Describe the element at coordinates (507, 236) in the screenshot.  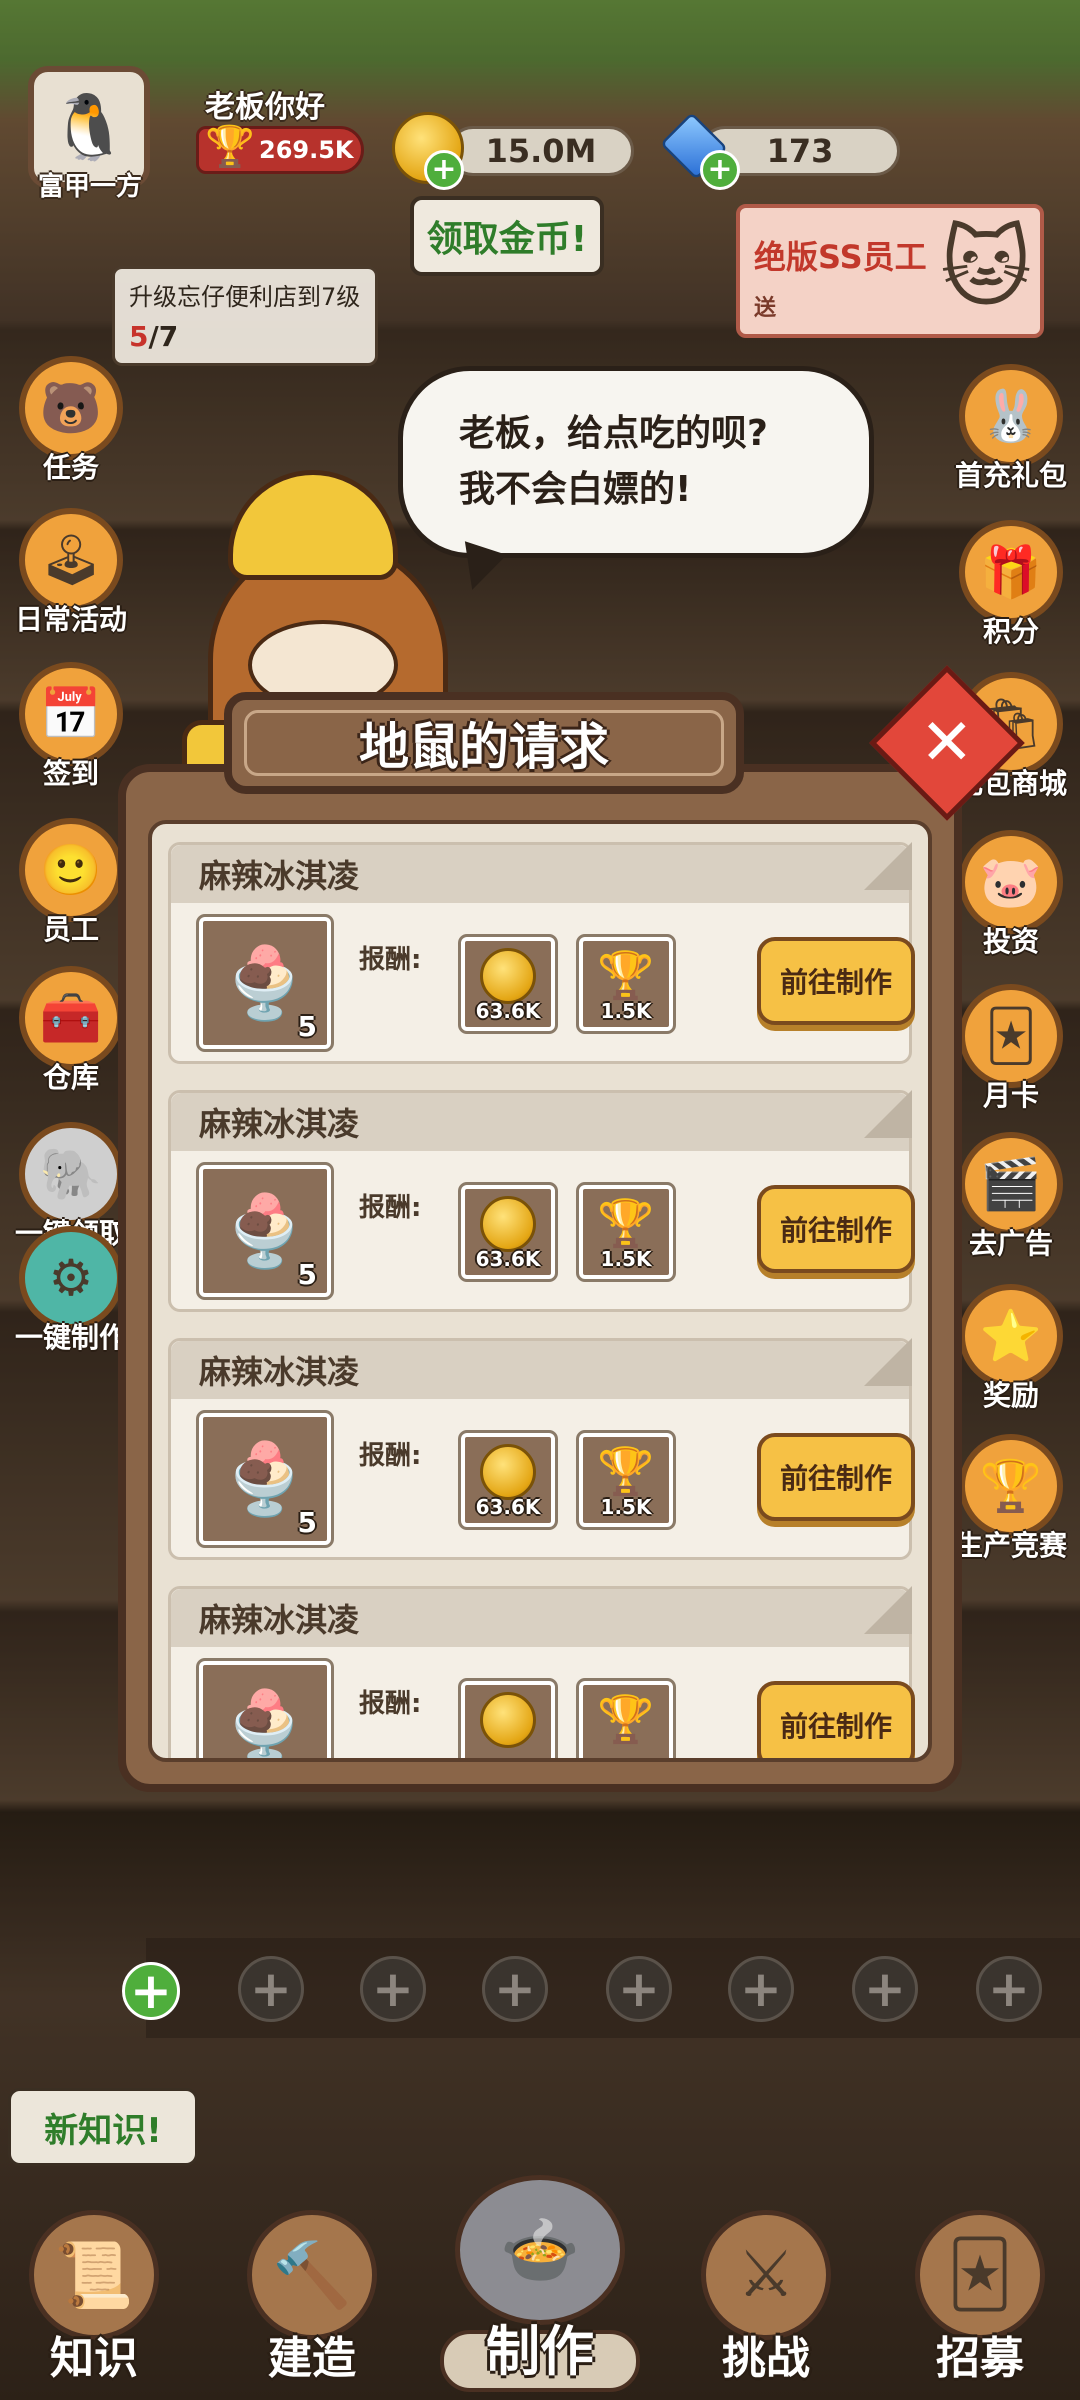
I see `collect-coins-button: 领取金币!` at that location.